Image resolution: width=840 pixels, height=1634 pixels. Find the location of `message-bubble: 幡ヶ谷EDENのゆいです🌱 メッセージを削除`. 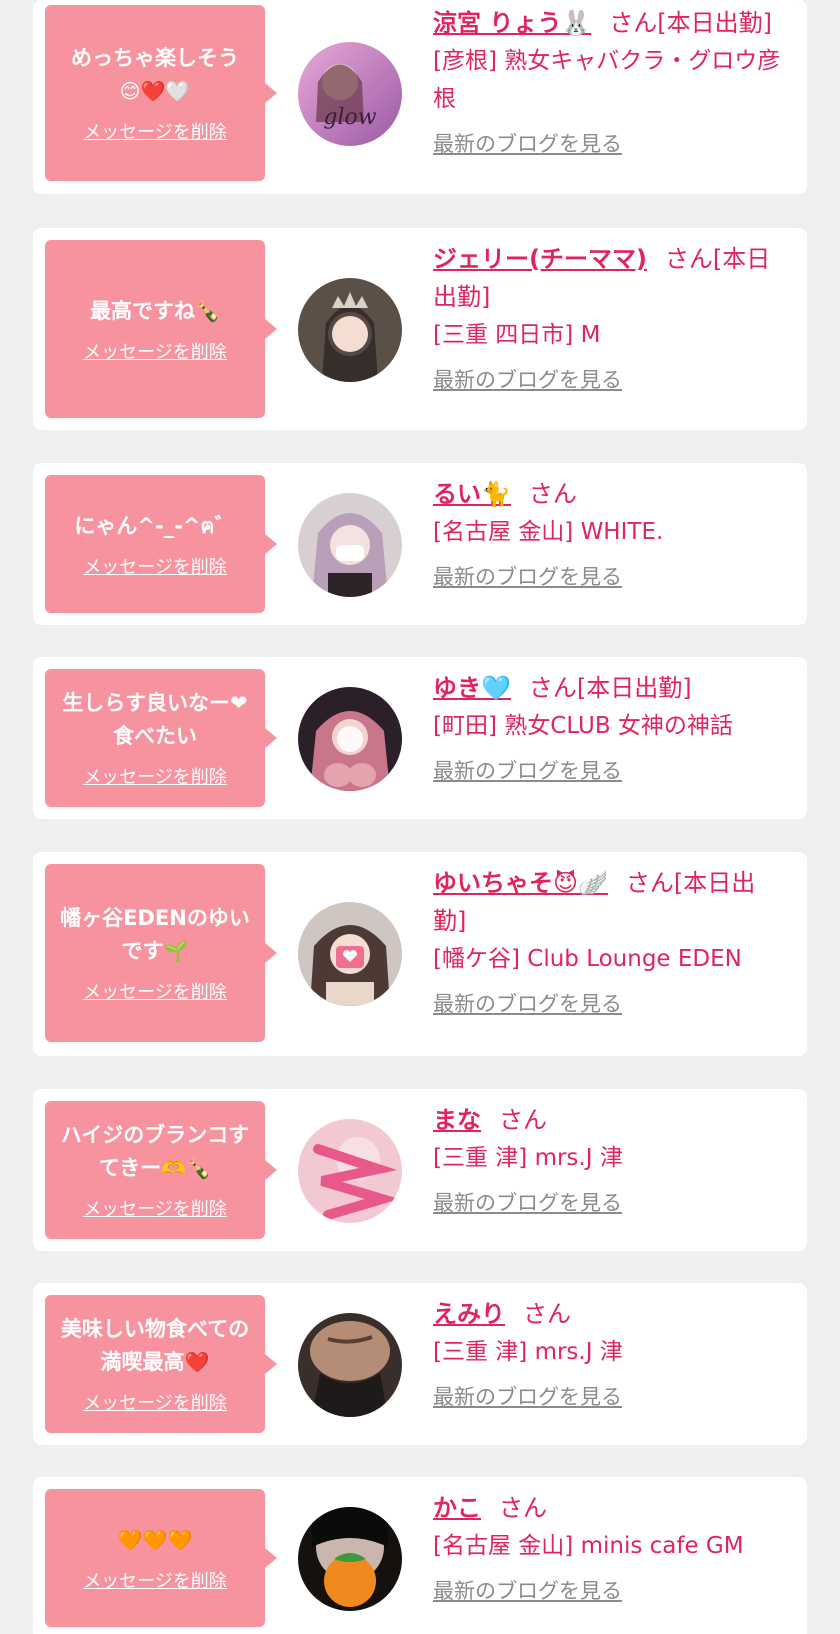

message-bubble: 幡ヶ谷EDENのゆいです🌱 メッセージを削除 is located at coordinates (161, 953).